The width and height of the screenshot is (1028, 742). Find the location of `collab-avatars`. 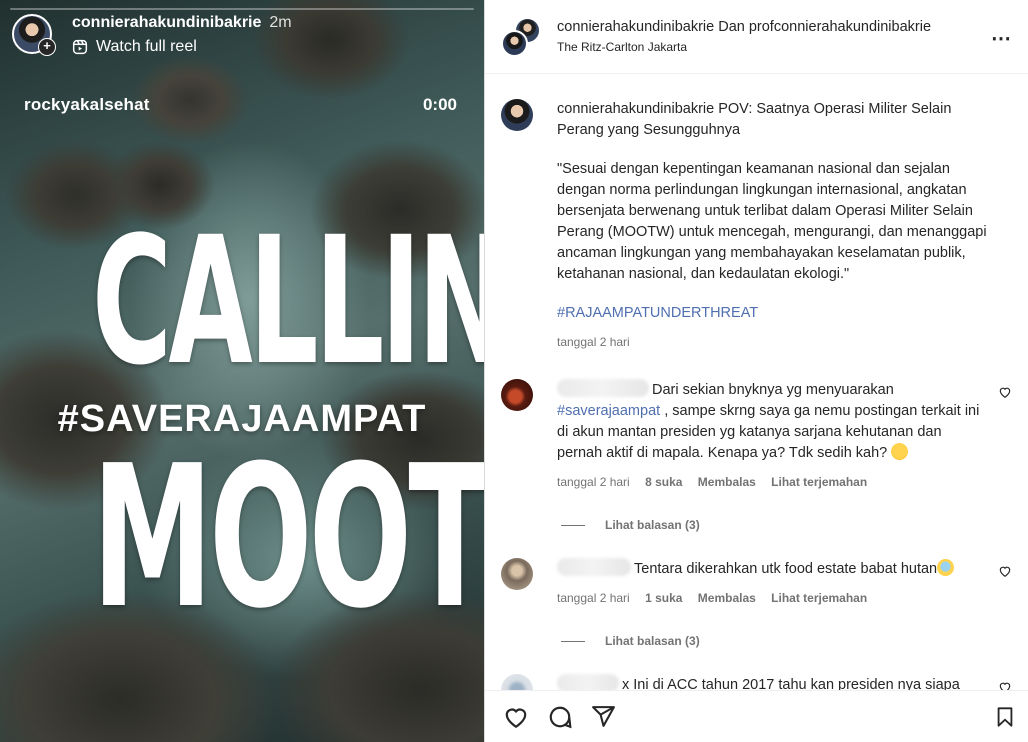

collab-avatars is located at coordinates (521, 36).